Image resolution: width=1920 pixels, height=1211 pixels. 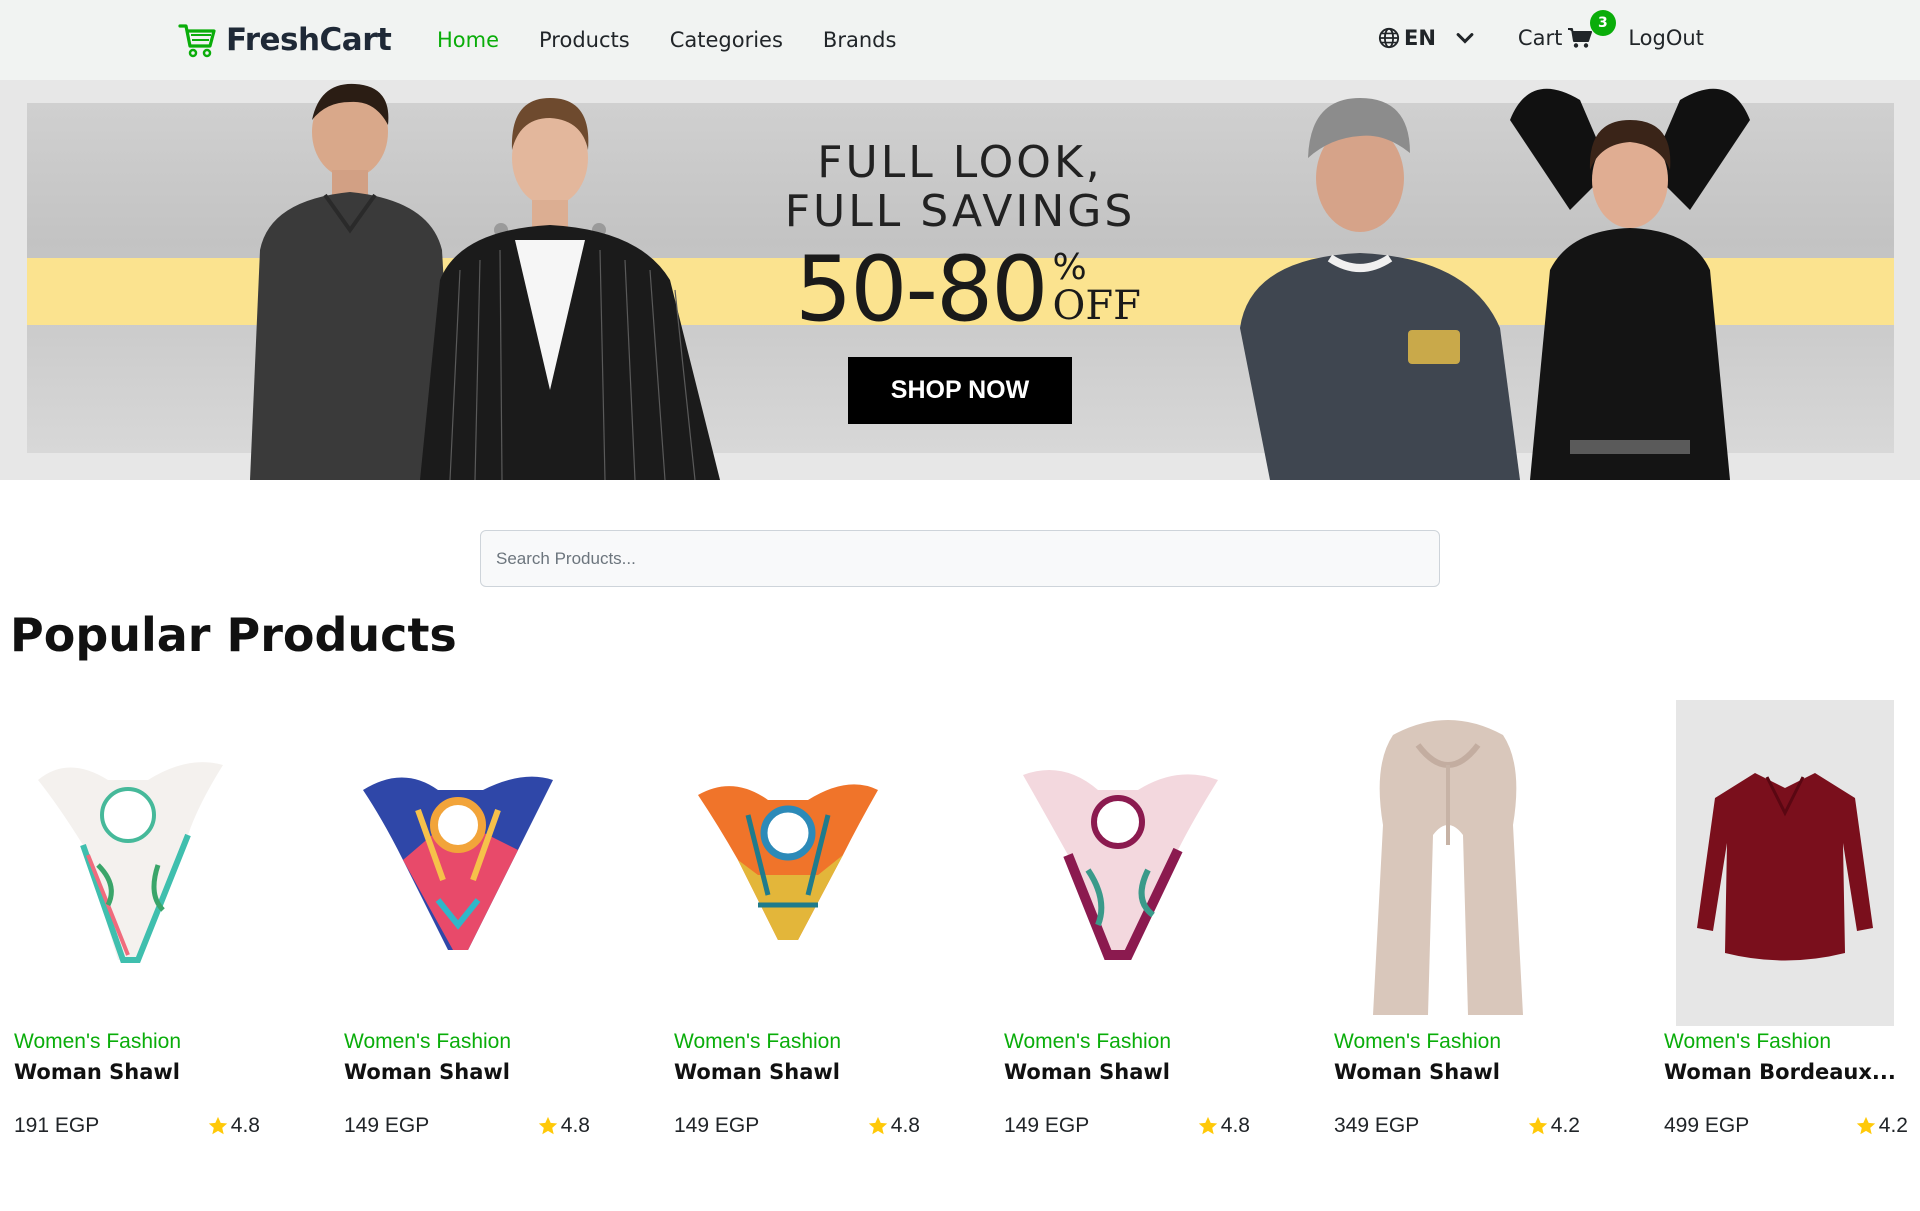 I want to click on cart-label: Cart, so click(x=1540, y=38).